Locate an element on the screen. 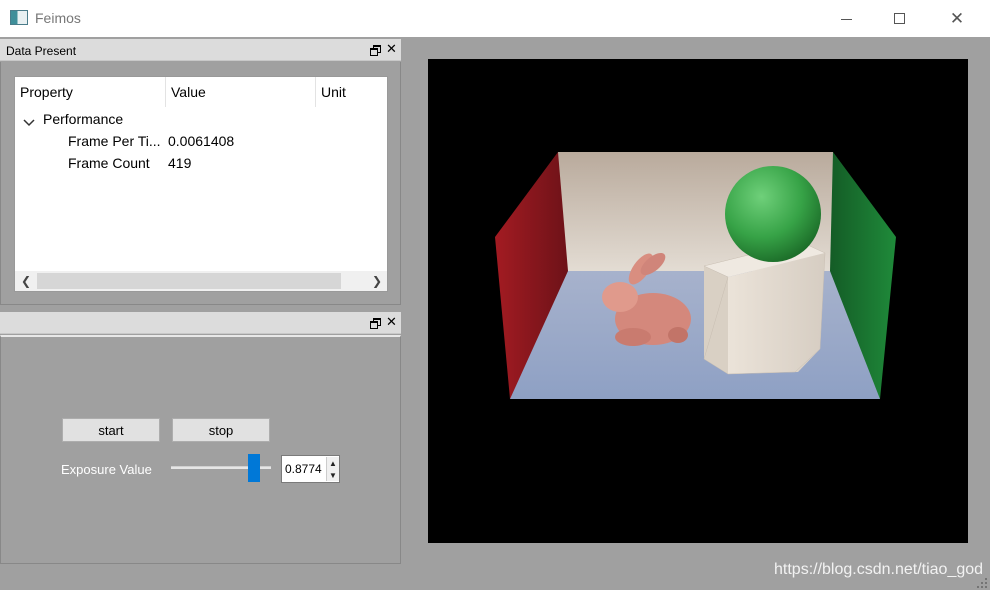 This screenshot has width=990, height=590. exposure-slider-handle is located at coordinates (254, 468).